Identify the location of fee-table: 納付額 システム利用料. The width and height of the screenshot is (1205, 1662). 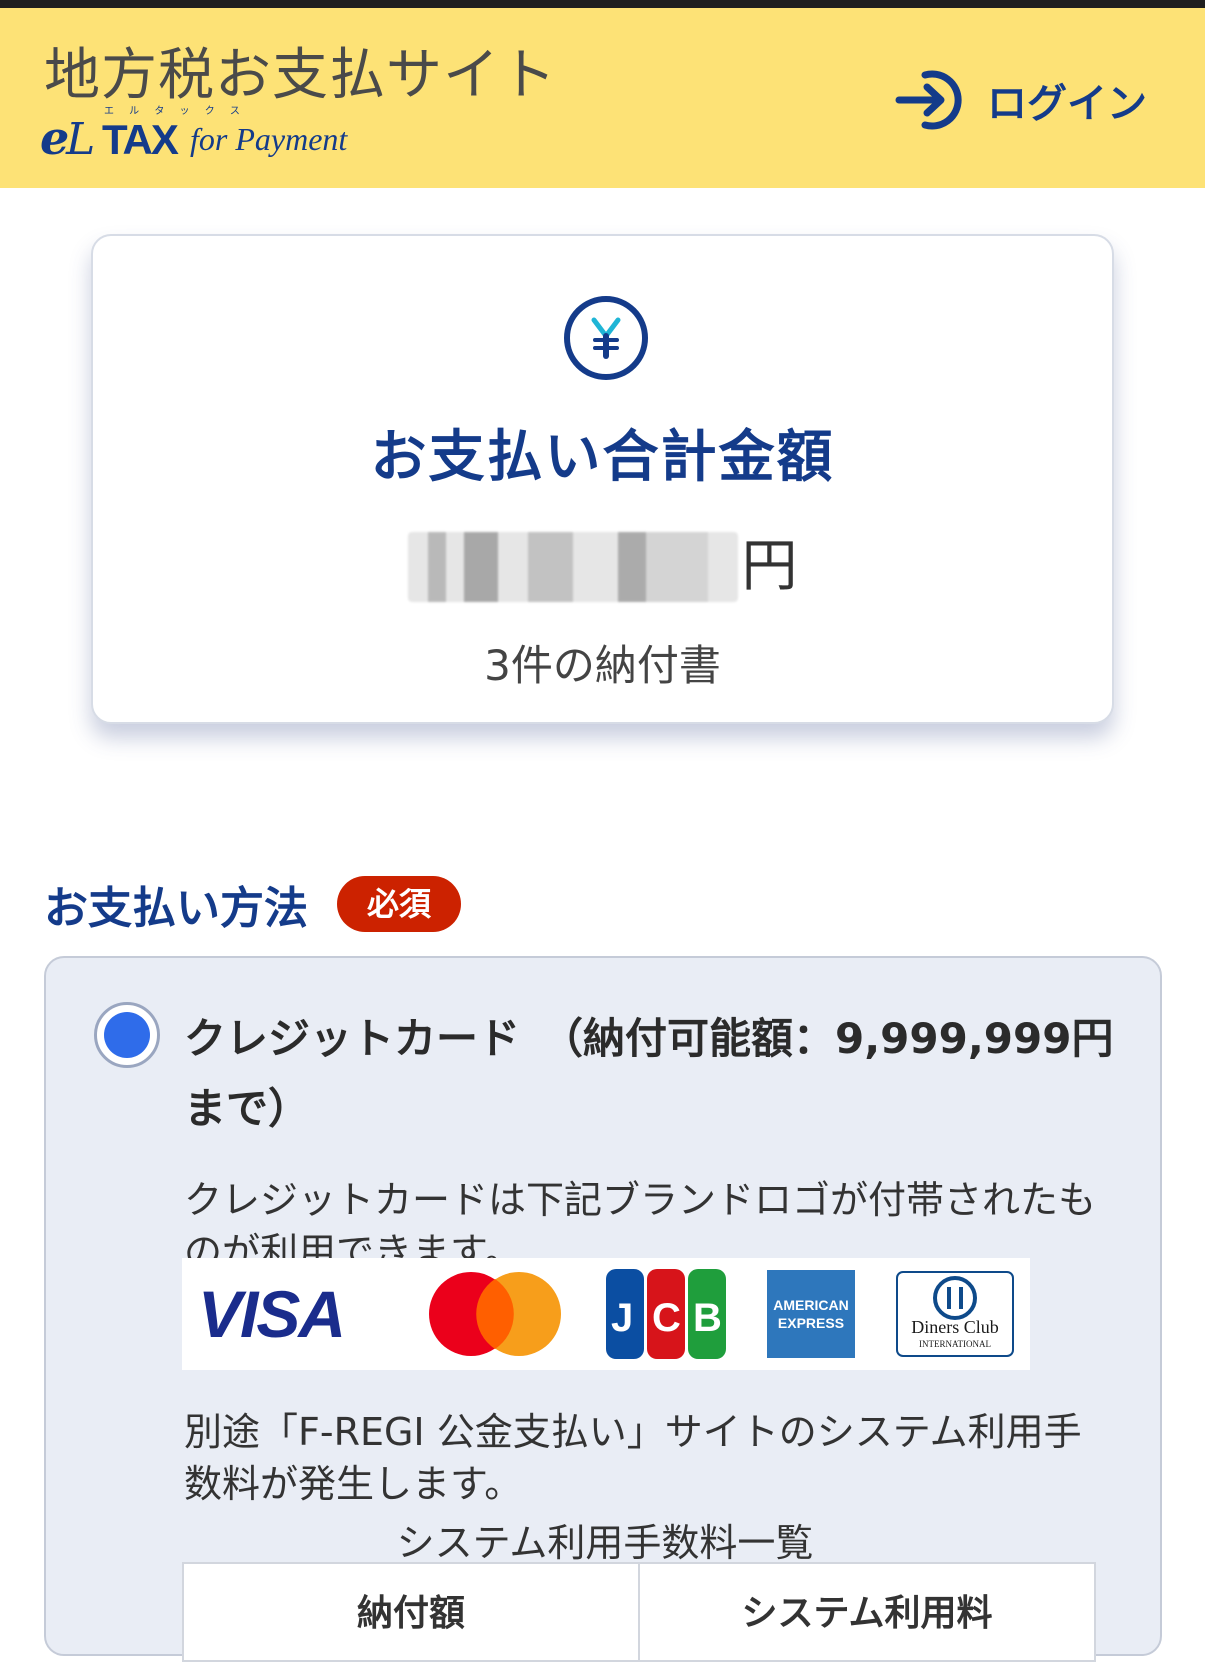
(639, 1612).